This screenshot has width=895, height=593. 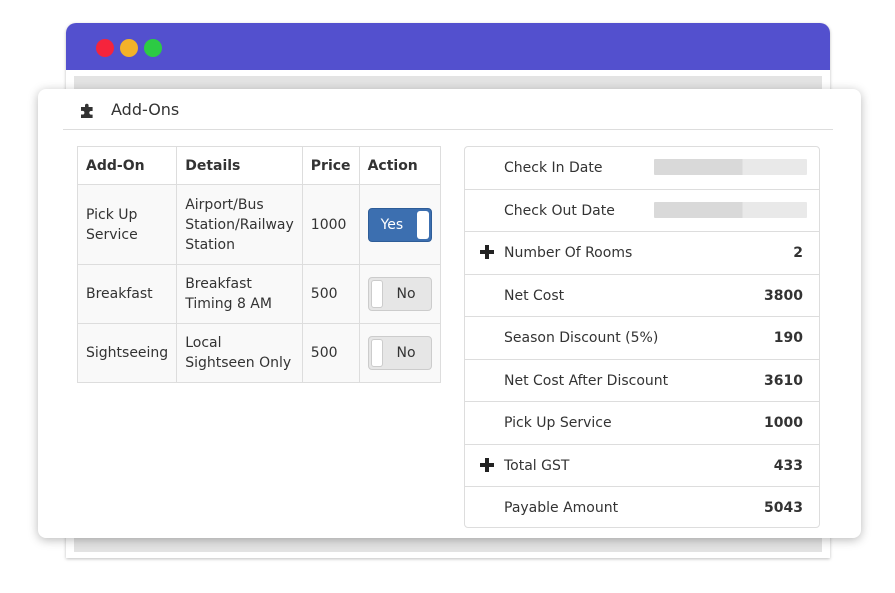 What do you see at coordinates (239, 224) in the screenshot?
I see `addon-details-cell: Airport/Bus Station/Railway Station` at bounding box center [239, 224].